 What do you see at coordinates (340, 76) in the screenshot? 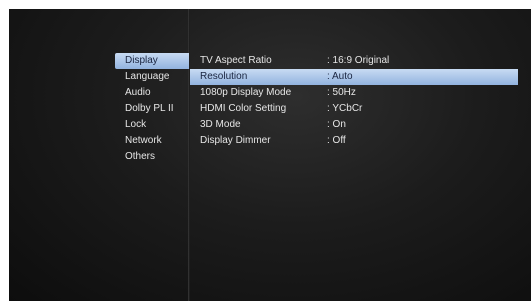
I see `setting-value: : Auto` at bounding box center [340, 76].